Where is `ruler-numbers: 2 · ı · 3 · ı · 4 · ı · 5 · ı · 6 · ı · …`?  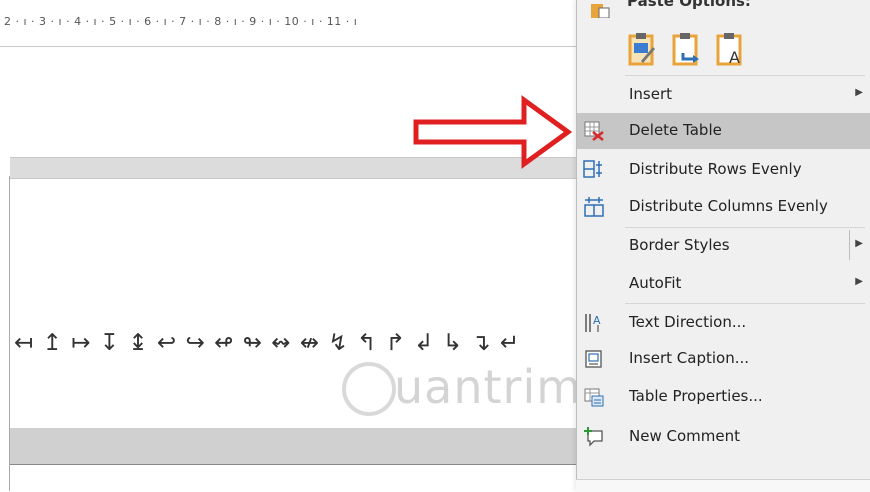 ruler-numbers: 2 · ı · 3 · ı · 4 · ı · 5 · ı · 6 · ı · … is located at coordinates (181, 21).